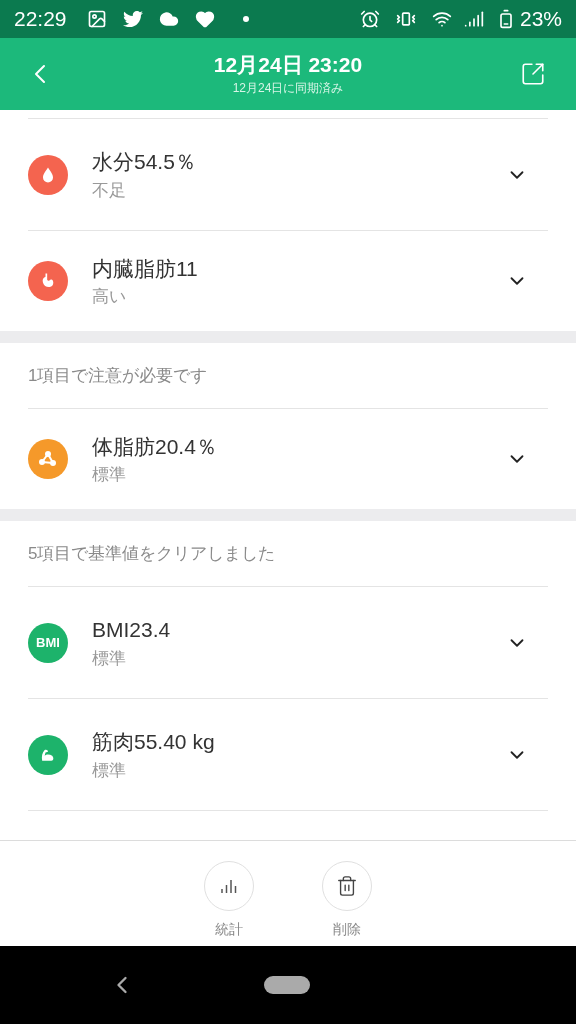 This screenshot has width=576, height=1024. Describe the element at coordinates (288, 755) in the screenshot. I see `metric-row: 筋肉55.40 kg 標準` at that location.